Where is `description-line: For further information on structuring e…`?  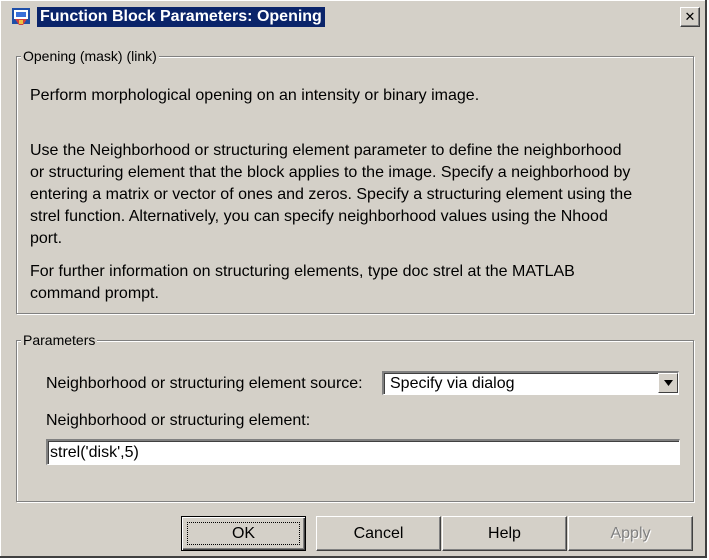 description-line: For further information on structuring e… is located at coordinates (302, 271).